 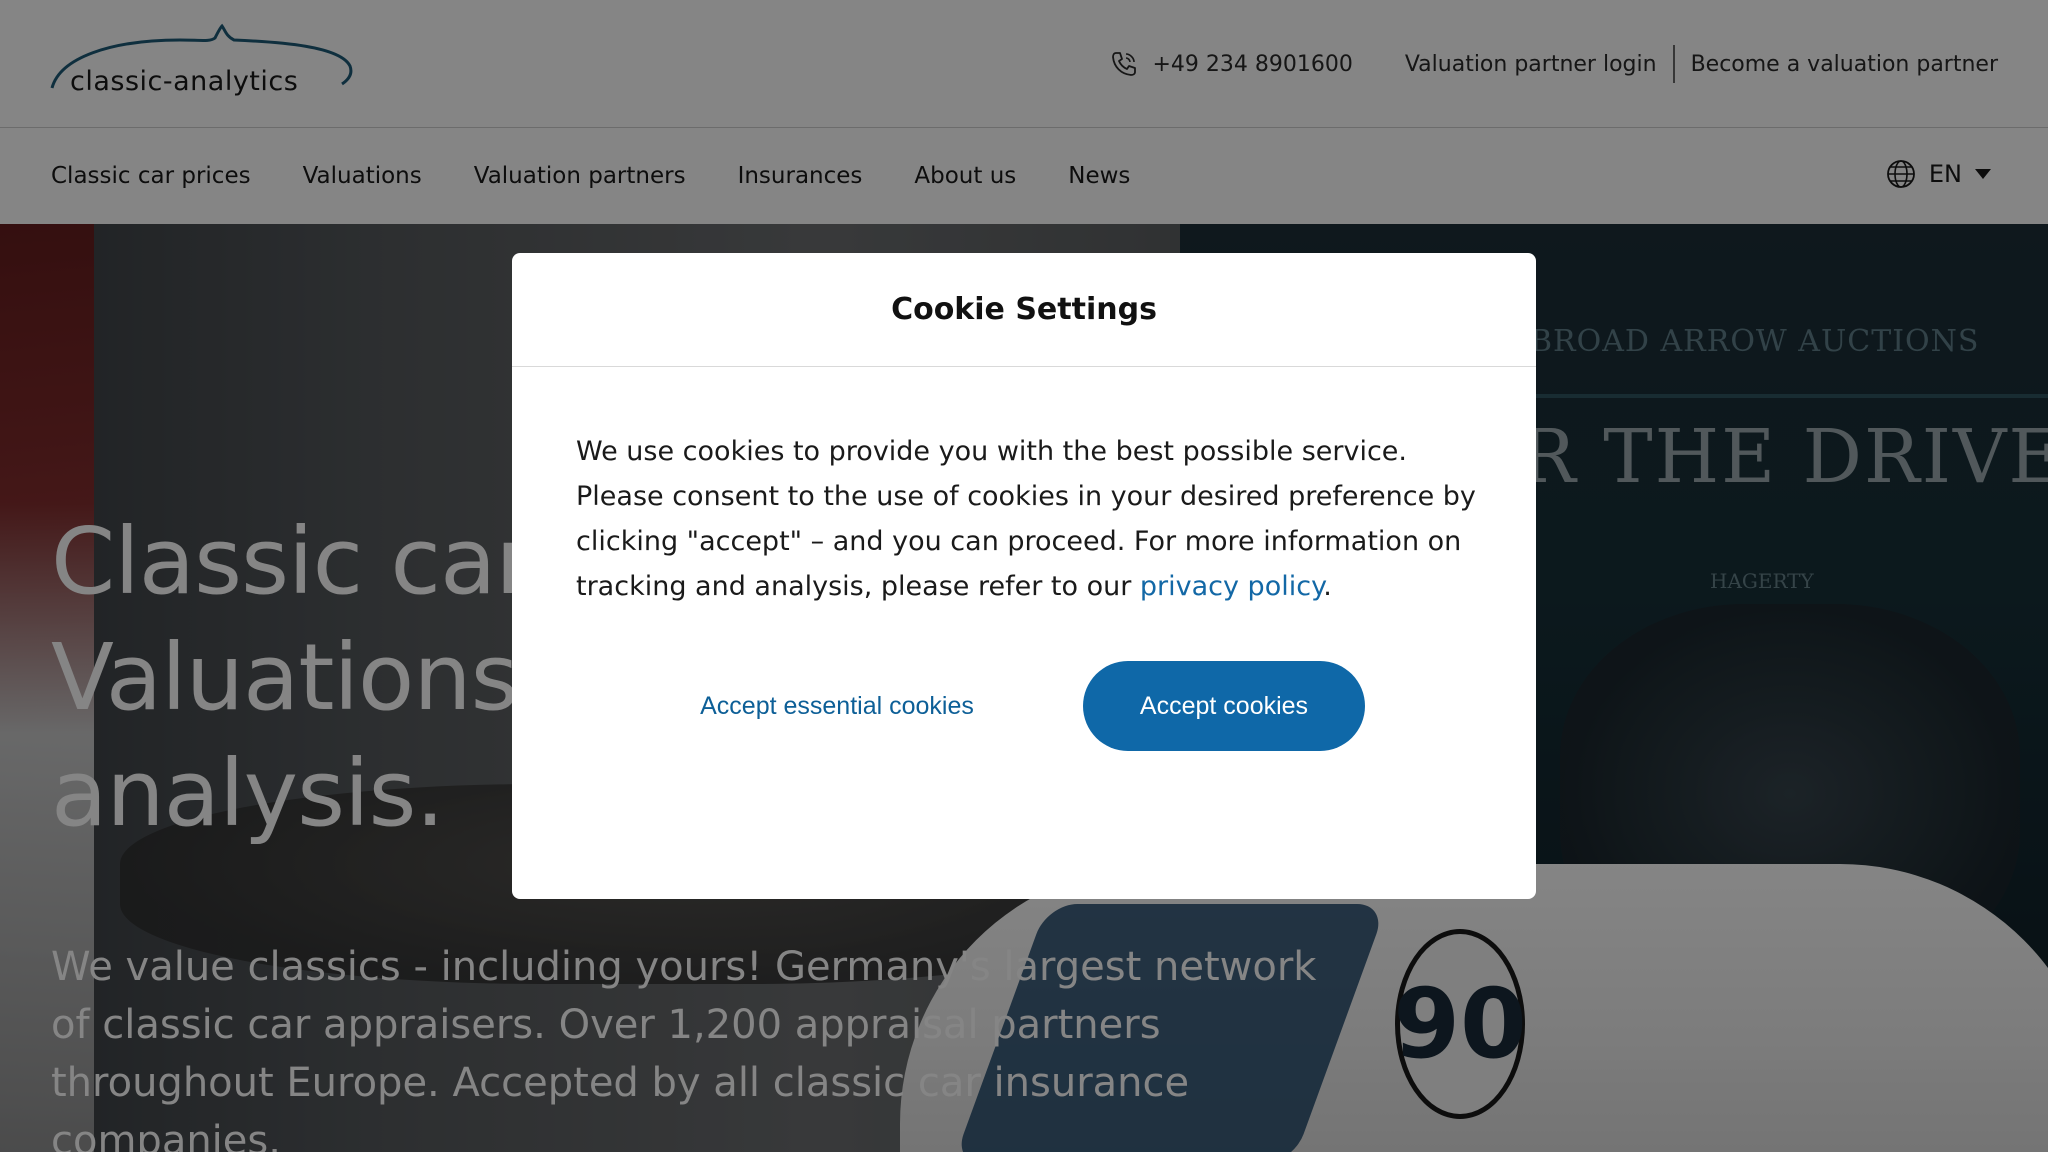 I want to click on privacy-policy-link: privacy policy, so click(x=1231, y=586).